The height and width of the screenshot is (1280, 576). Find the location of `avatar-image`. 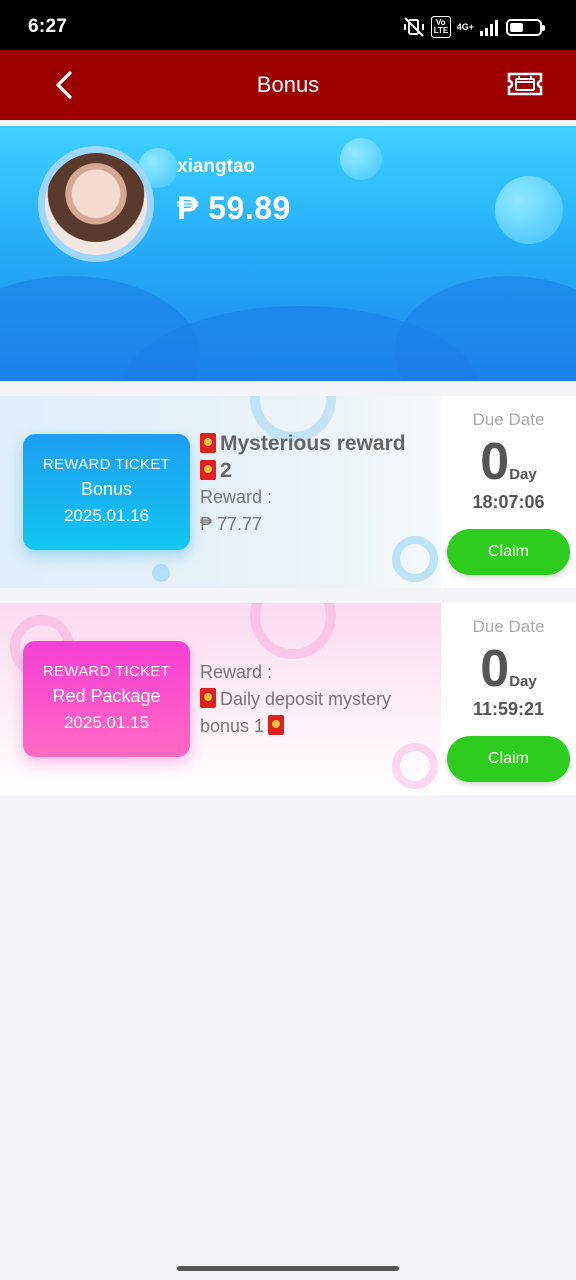

avatar-image is located at coordinates (96, 204).